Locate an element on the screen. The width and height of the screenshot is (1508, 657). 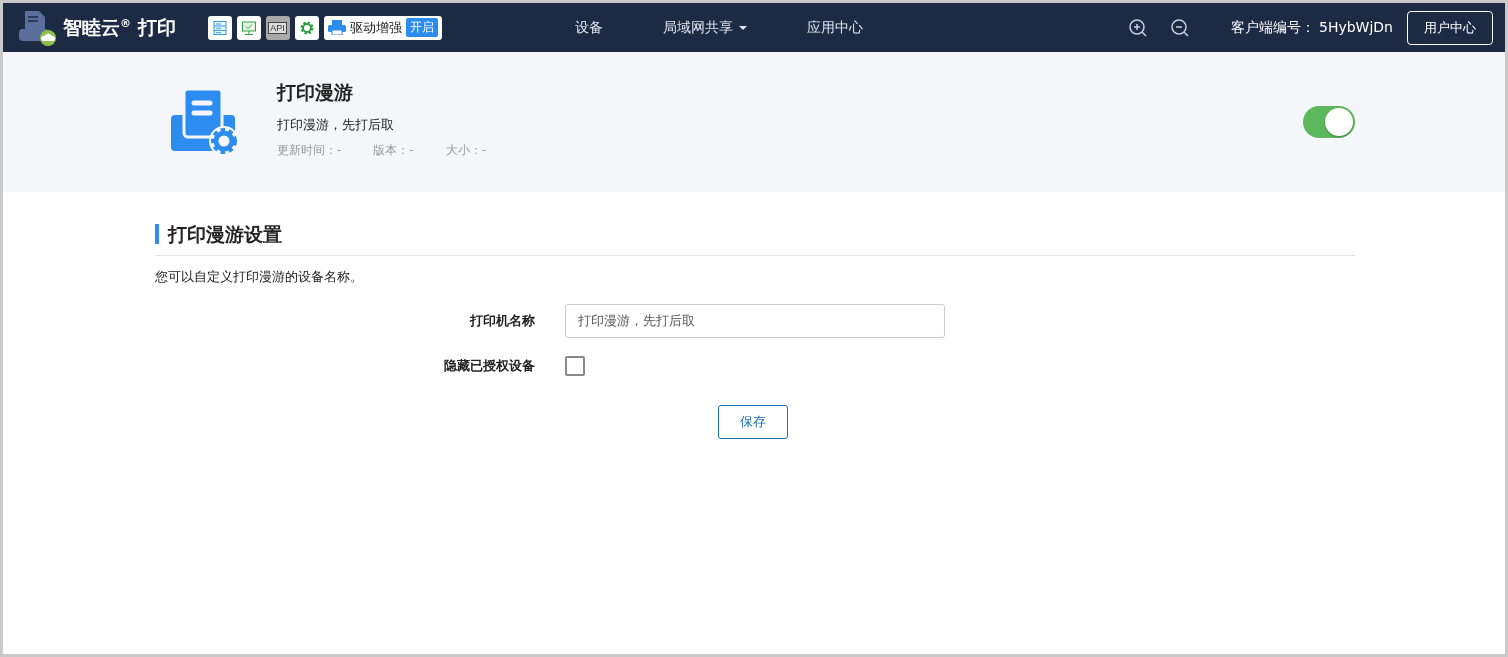
app-subtitle: 打印漫游，先打后取 is located at coordinates (336, 124).